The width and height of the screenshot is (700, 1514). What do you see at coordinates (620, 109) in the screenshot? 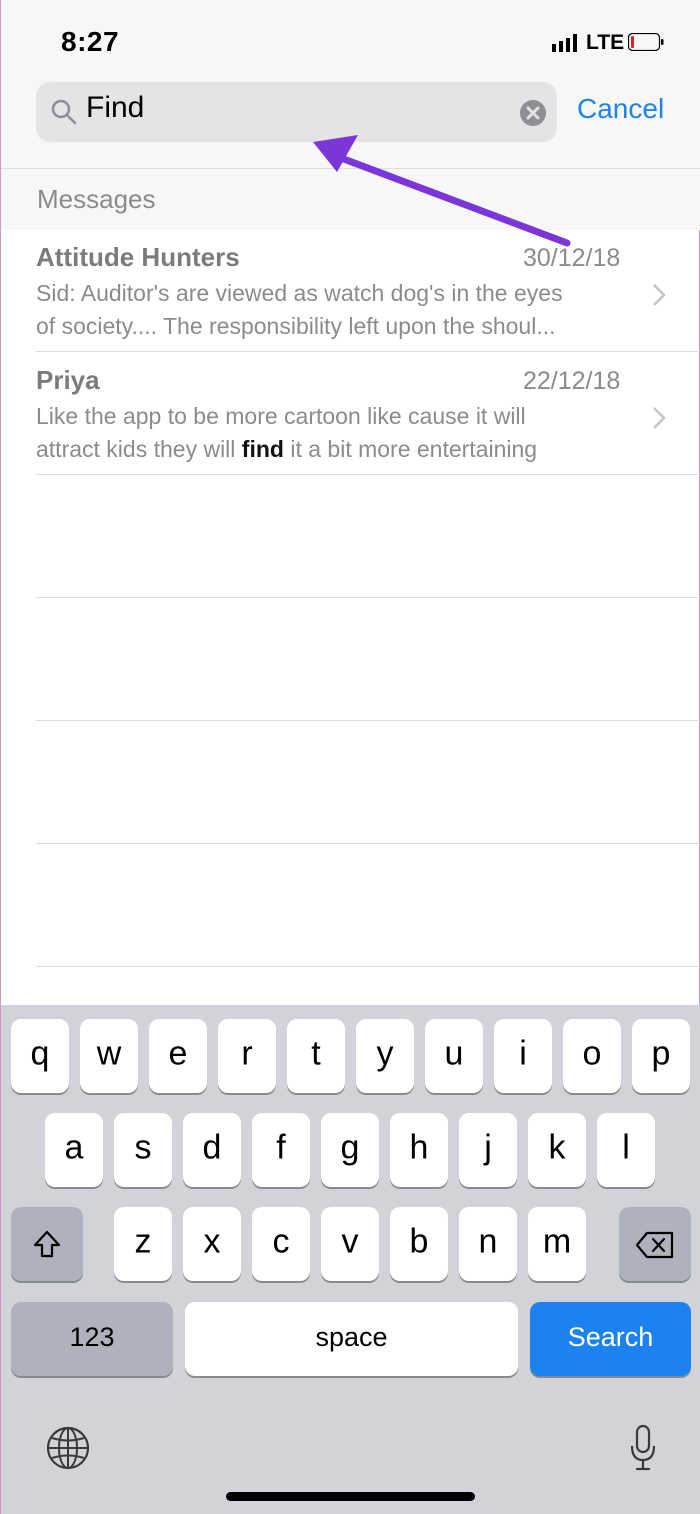
I see `cancel-button: Cancel` at bounding box center [620, 109].